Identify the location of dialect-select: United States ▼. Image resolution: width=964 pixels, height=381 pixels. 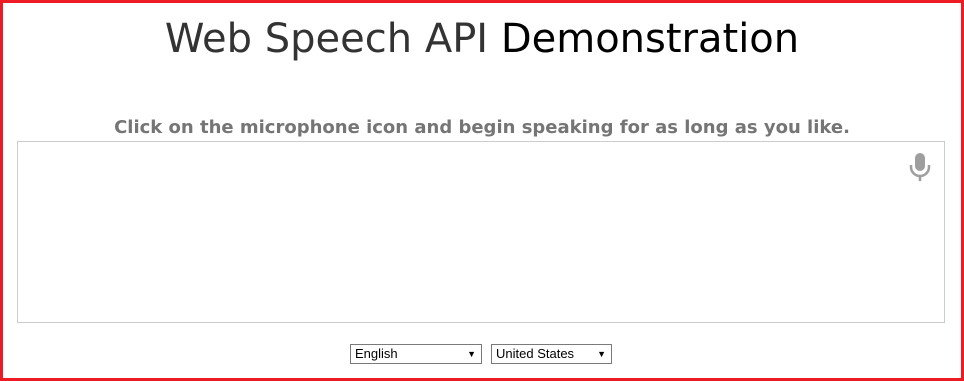
(551, 354).